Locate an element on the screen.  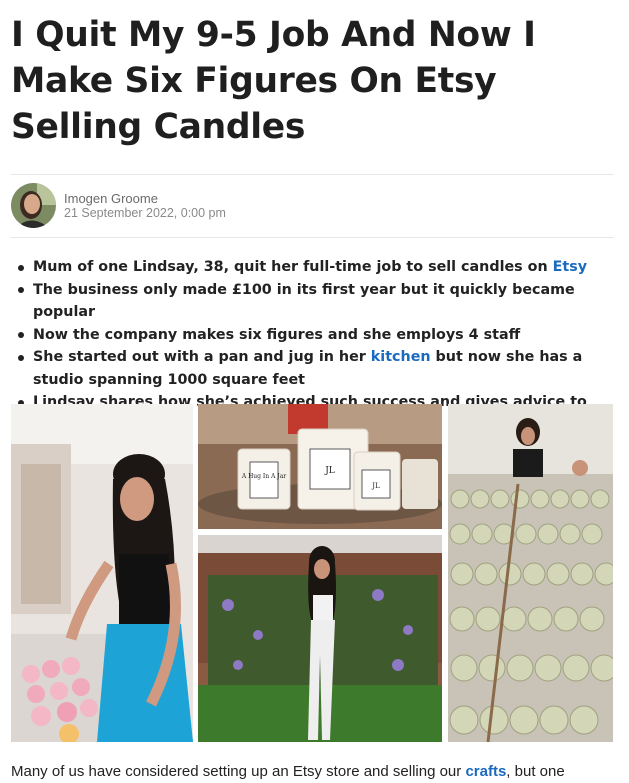
garden-photo-icon is located at coordinates (320, 638).